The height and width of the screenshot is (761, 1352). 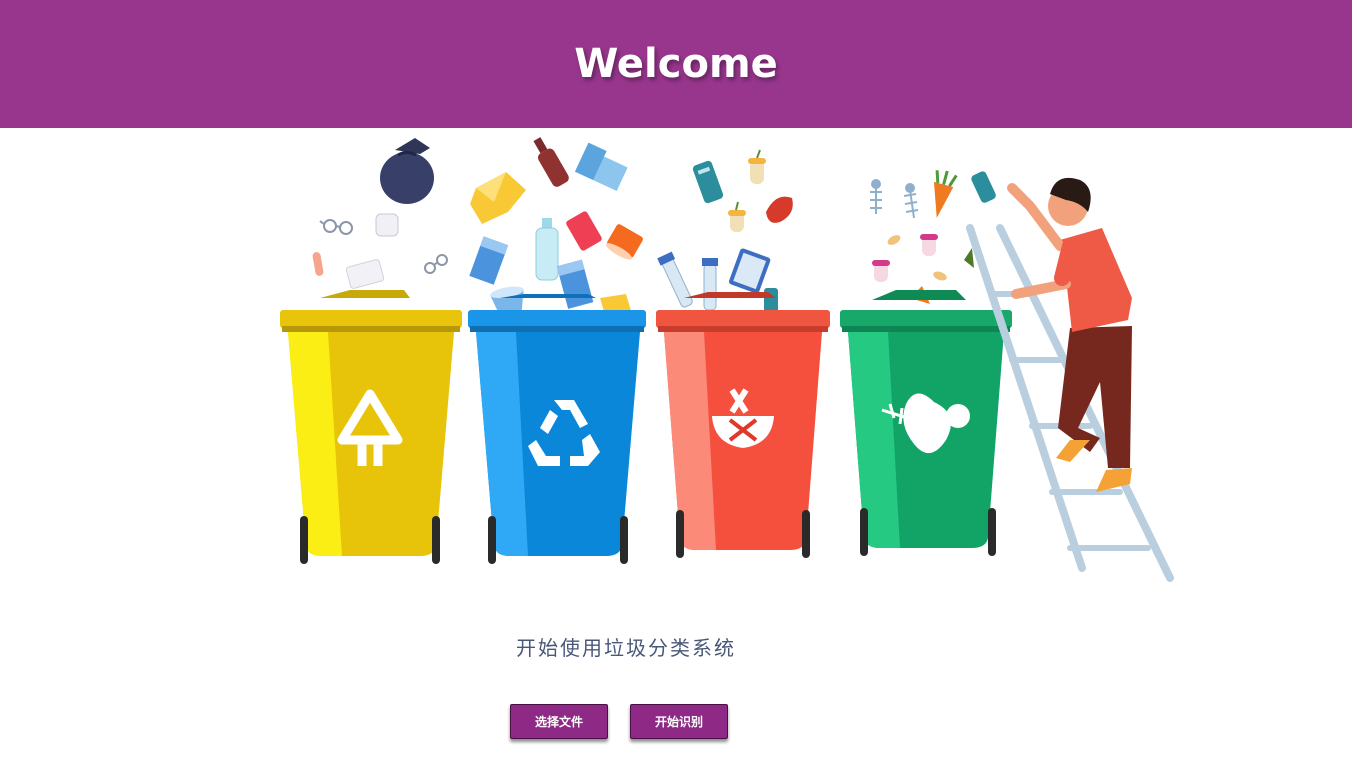 I want to click on other-waste-bin, so click(x=743, y=425).